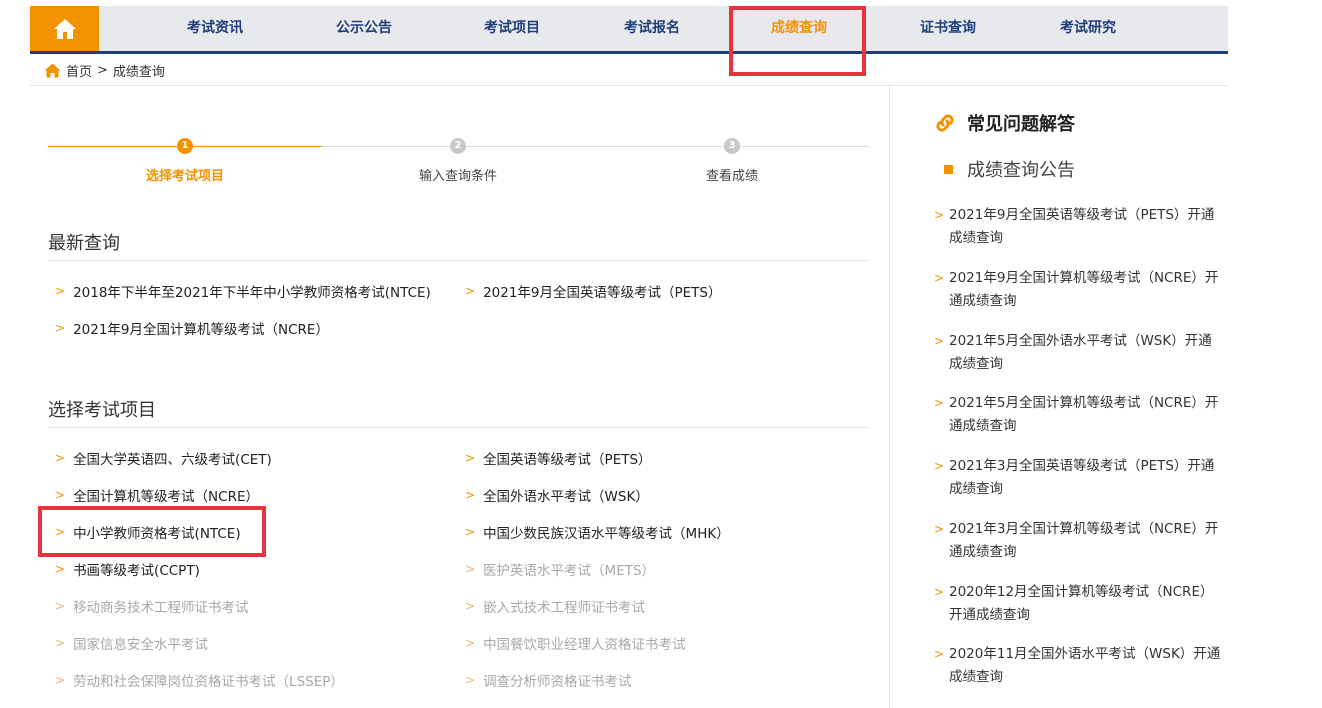 The image size is (1322, 708). Describe the element at coordinates (1084, 414) in the screenshot. I see `news-item-text: 2021年5月全国计算机等级考试（NCRE）开通成绩查询` at that location.